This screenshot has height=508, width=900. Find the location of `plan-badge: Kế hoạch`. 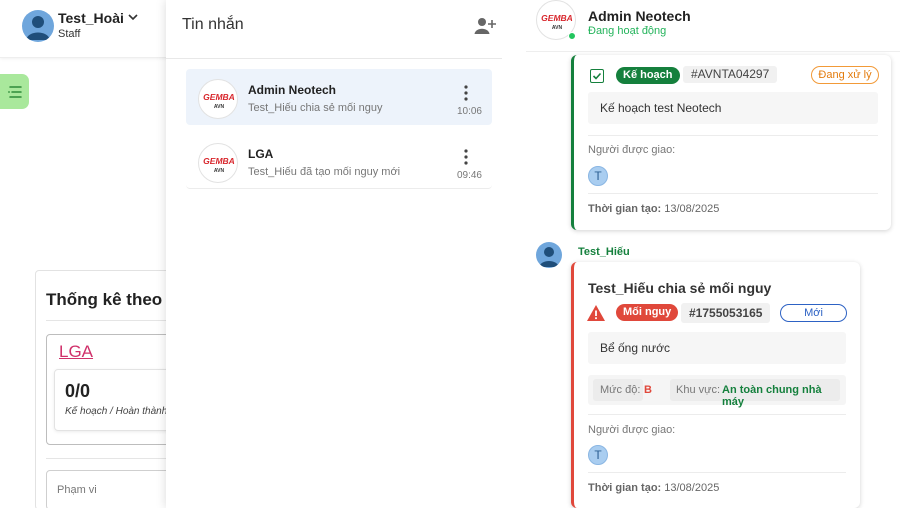

plan-badge: Kế hoạch is located at coordinates (648, 75).